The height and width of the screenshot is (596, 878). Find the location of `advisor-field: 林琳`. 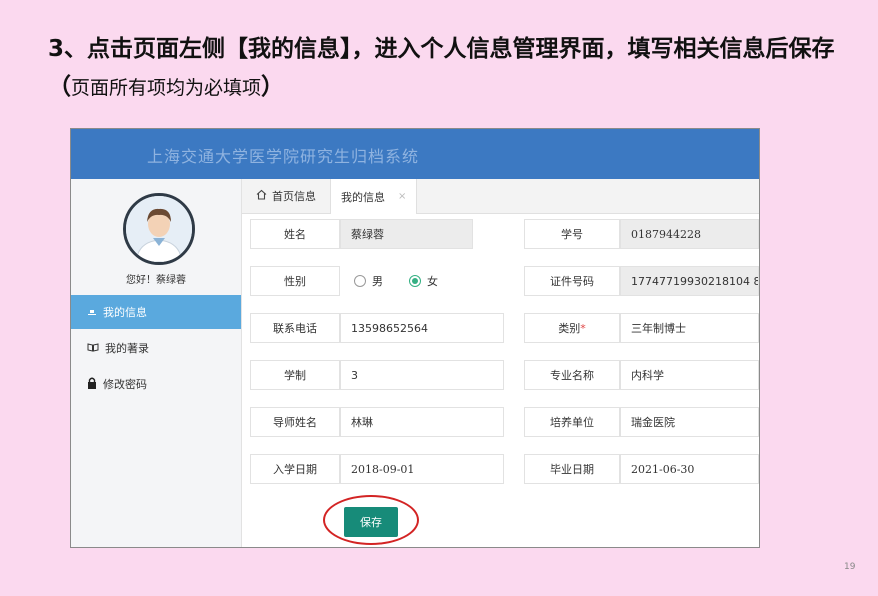

advisor-field: 林琳 is located at coordinates (422, 422).